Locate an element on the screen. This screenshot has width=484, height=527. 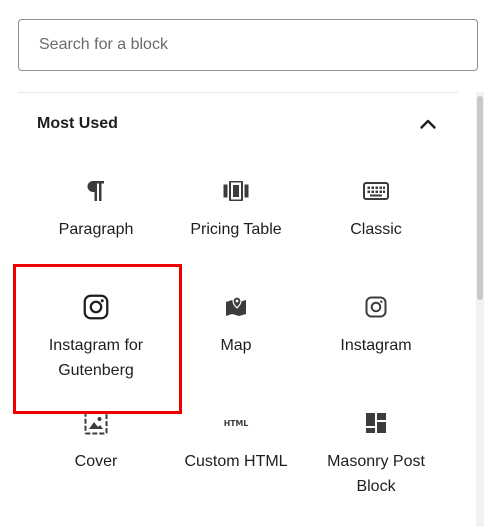
block-label: Cover is located at coordinates (96, 461).